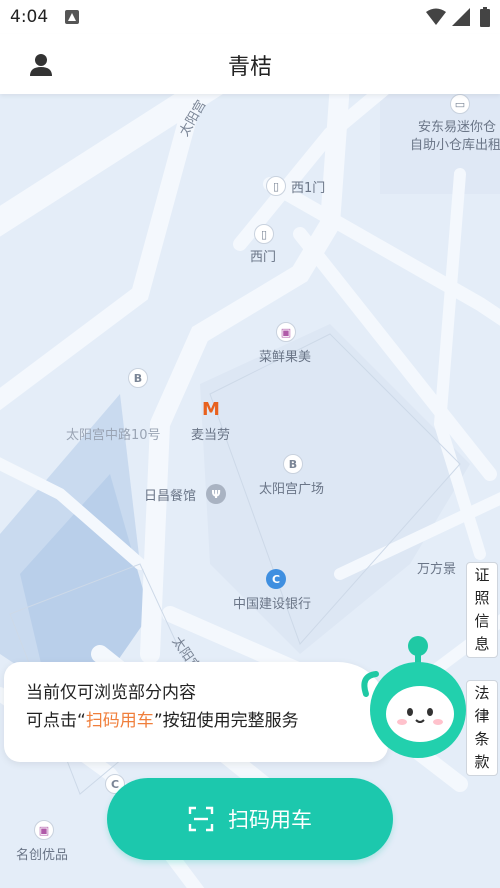 This screenshot has height=888, width=500. I want to click on mcdonalds-icon: M, so click(211, 409).